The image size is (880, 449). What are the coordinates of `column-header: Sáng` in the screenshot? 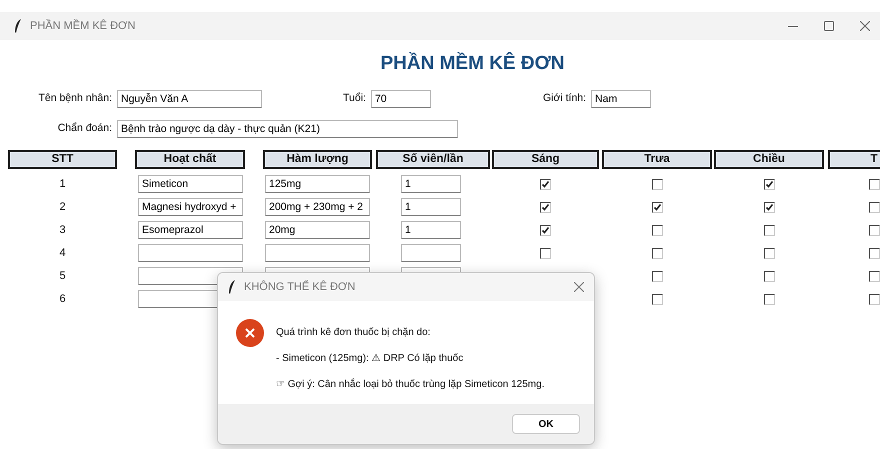 It's located at (545, 159).